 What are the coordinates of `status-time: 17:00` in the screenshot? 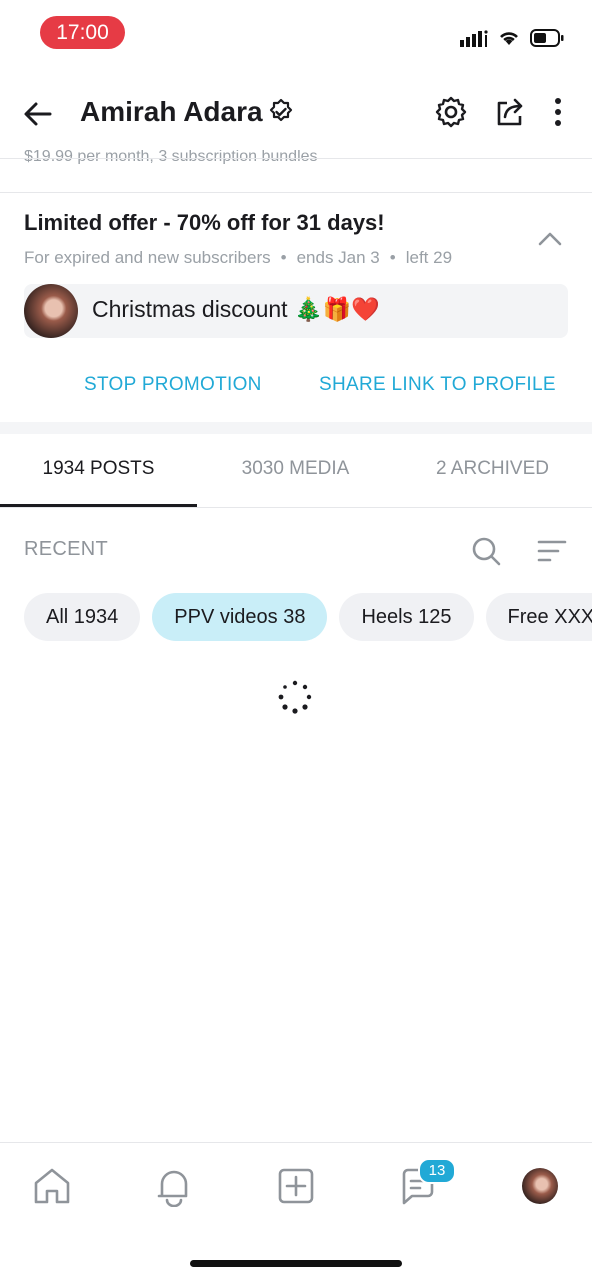 It's located at (82, 32).